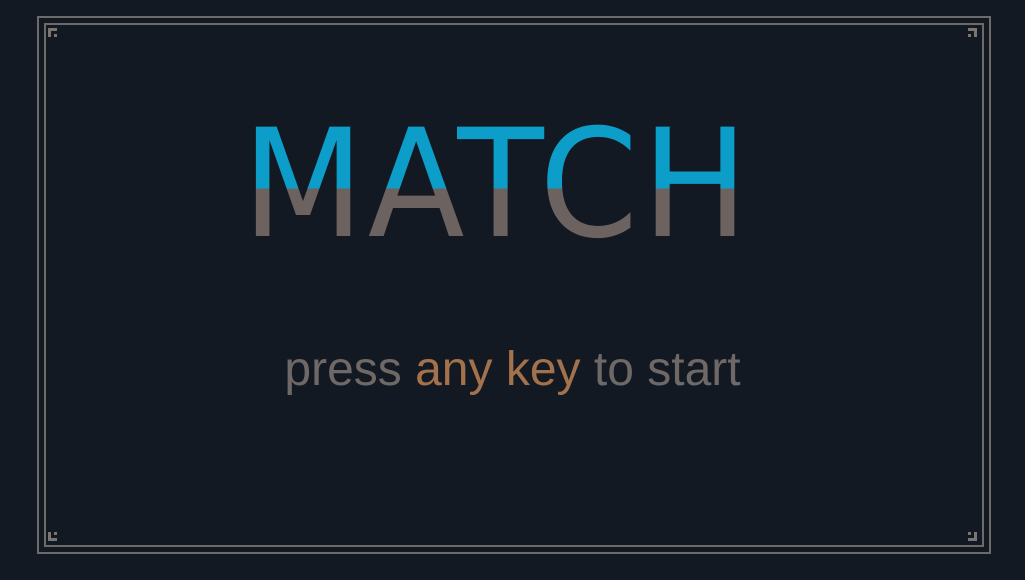  Describe the element at coordinates (53, 535) in the screenshot. I see `frame-corner-bottom-left` at that location.